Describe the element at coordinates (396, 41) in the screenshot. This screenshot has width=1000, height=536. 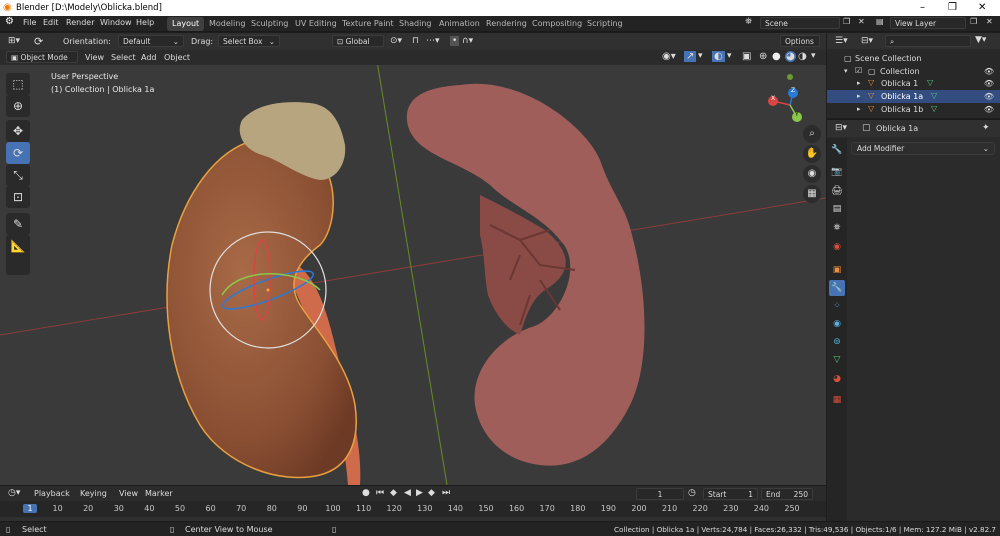
I see `pivot-point-icon: ⊙▾` at that location.